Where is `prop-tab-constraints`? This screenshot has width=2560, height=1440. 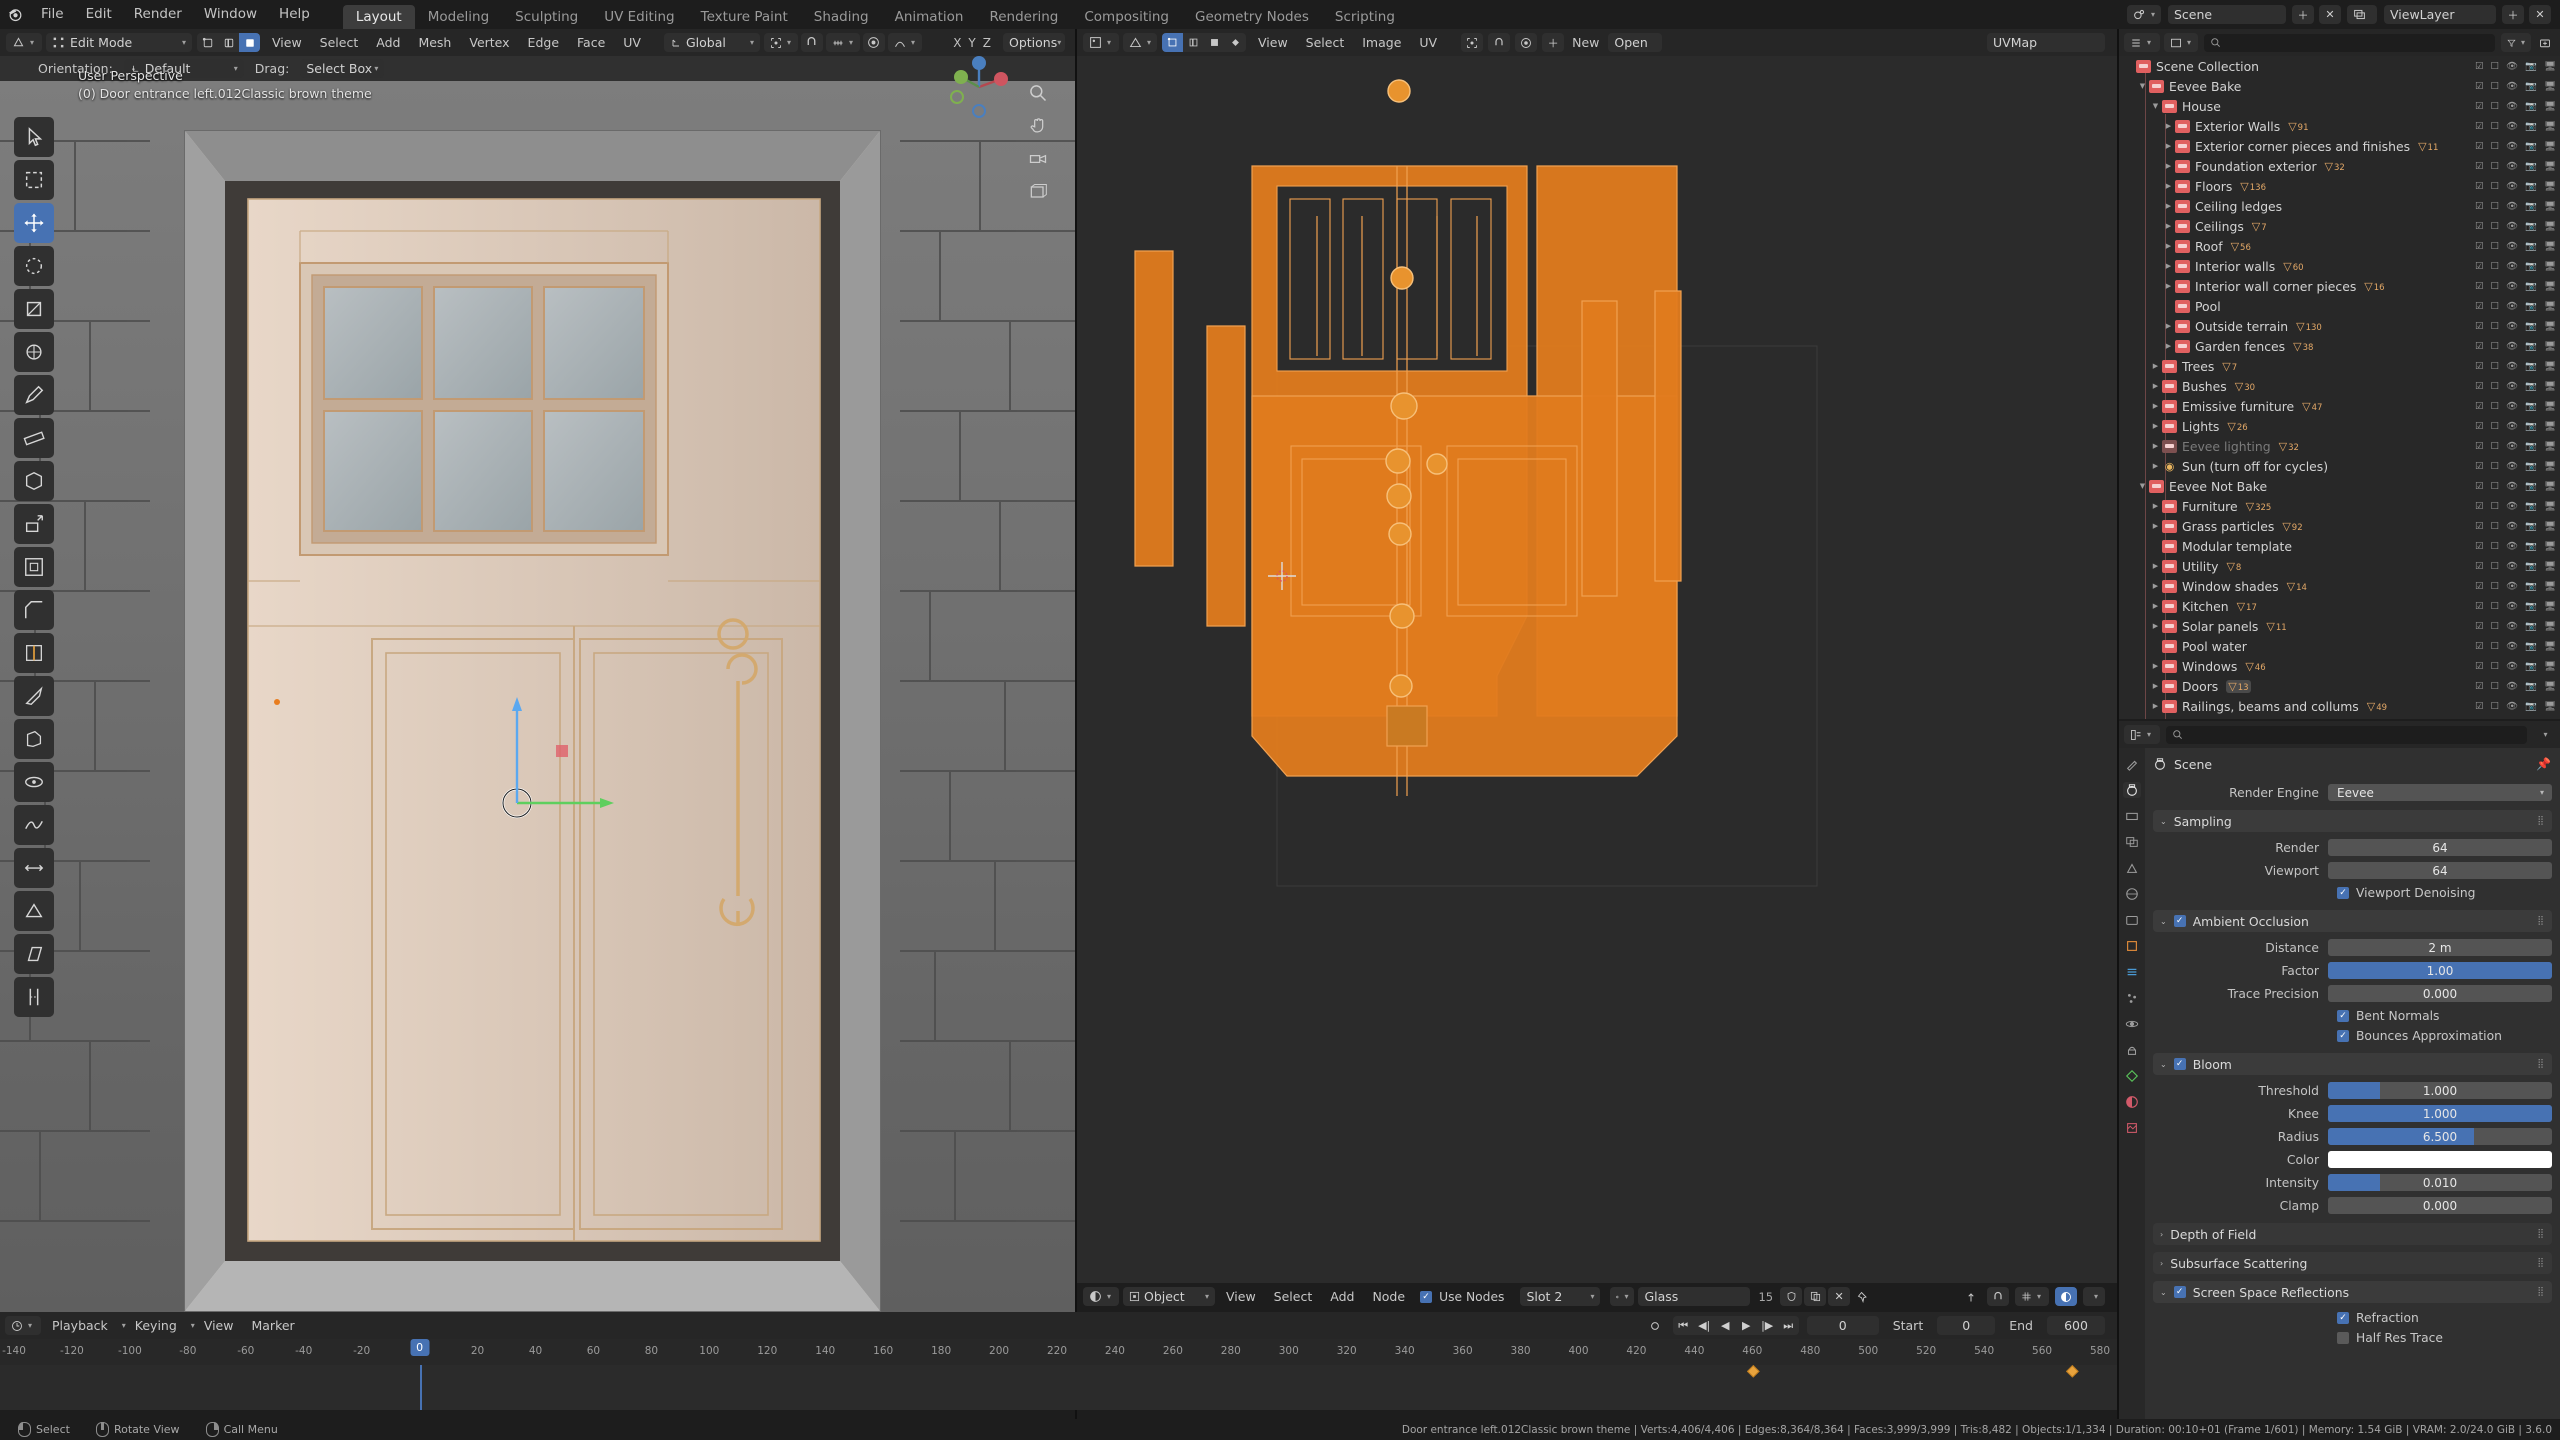 prop-tab-constraints is located at coordinates (2132, 1050).